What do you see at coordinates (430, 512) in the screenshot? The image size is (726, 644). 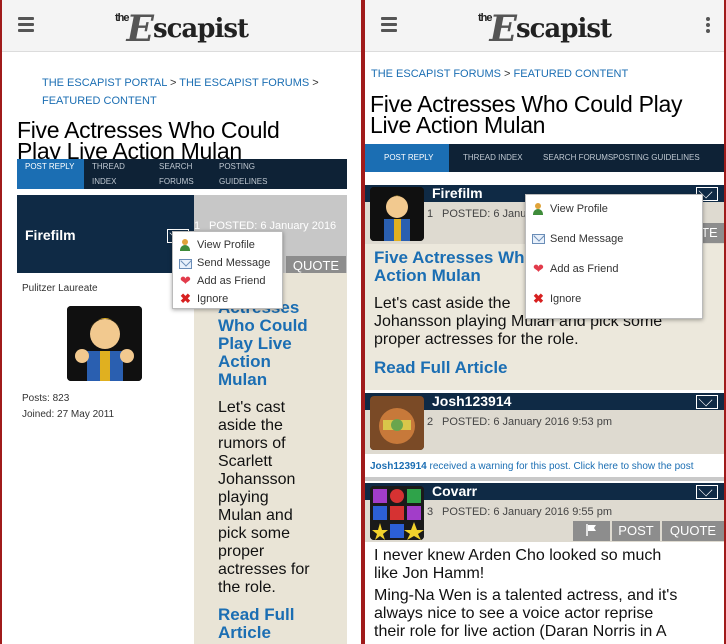 I see `post-3-number: 3` at bounding box center [430, 512].